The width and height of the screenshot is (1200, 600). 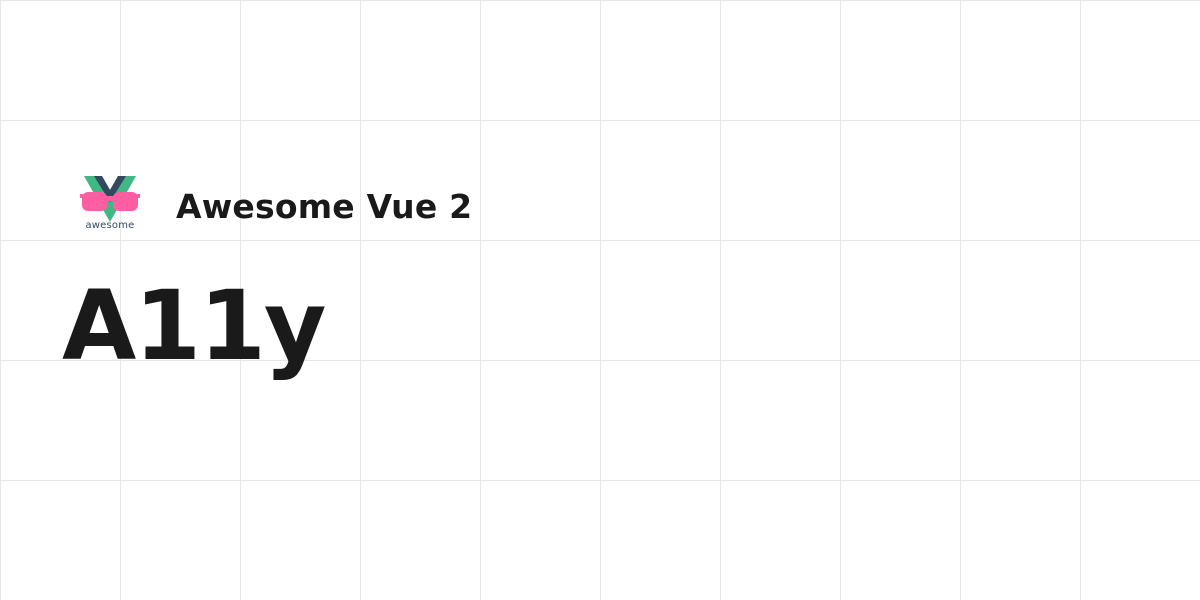 What do you see at coordinates (194, 326) in the screenshot?
I see `page-title: A11y` at bounding box center [194, 326].